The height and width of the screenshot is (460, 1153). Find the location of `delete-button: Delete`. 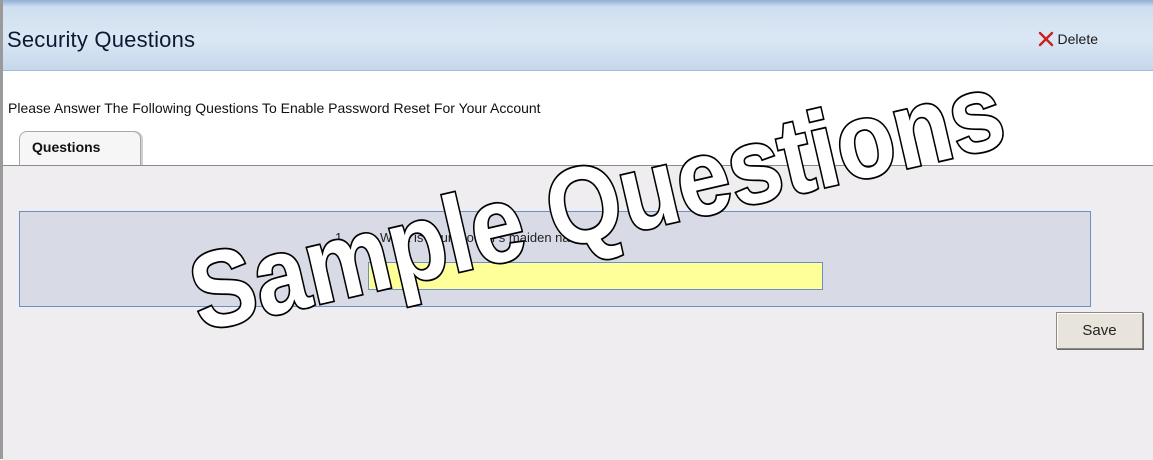

delete-button: Delete is located at coordinates (1068, 39).